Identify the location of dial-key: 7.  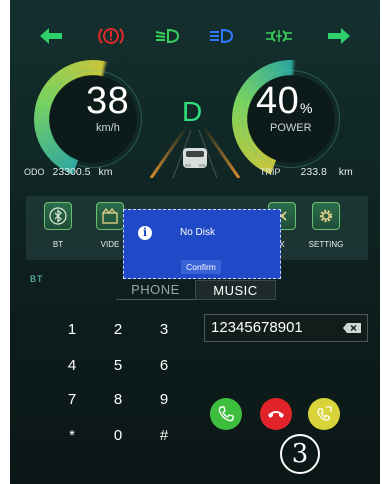
(72, 400).